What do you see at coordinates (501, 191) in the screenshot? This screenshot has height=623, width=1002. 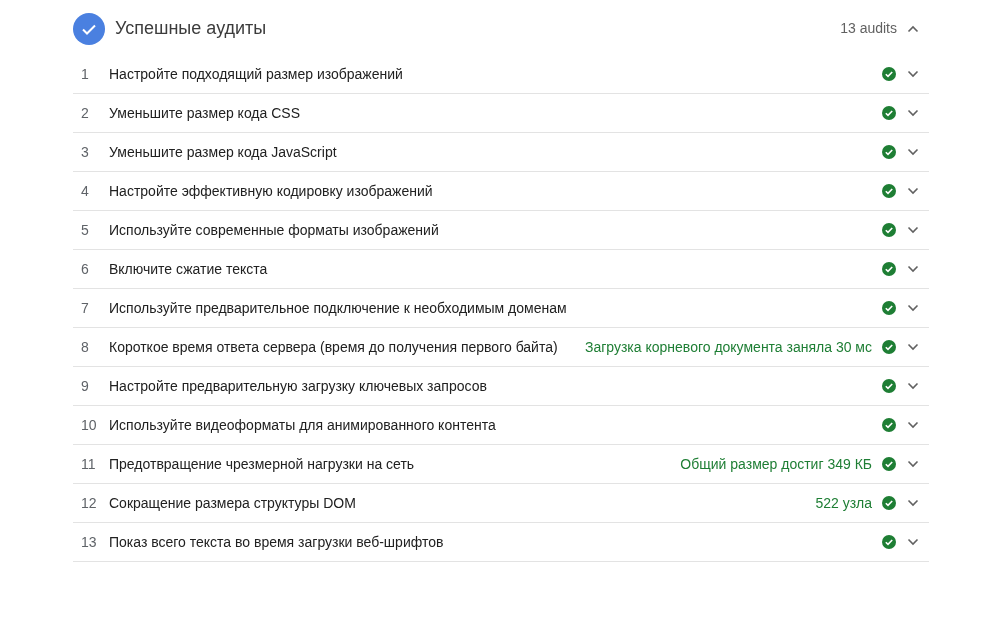 I see `audit-row: 4 Настройте эффективную кодировку изображений` at bounding box center [501, 191].